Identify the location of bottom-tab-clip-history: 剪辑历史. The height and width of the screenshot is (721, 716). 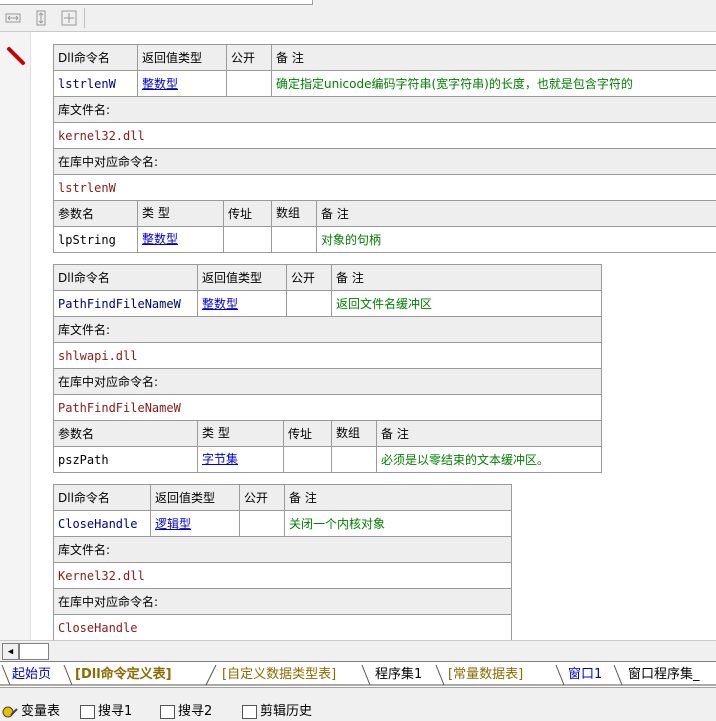
(277, 712).